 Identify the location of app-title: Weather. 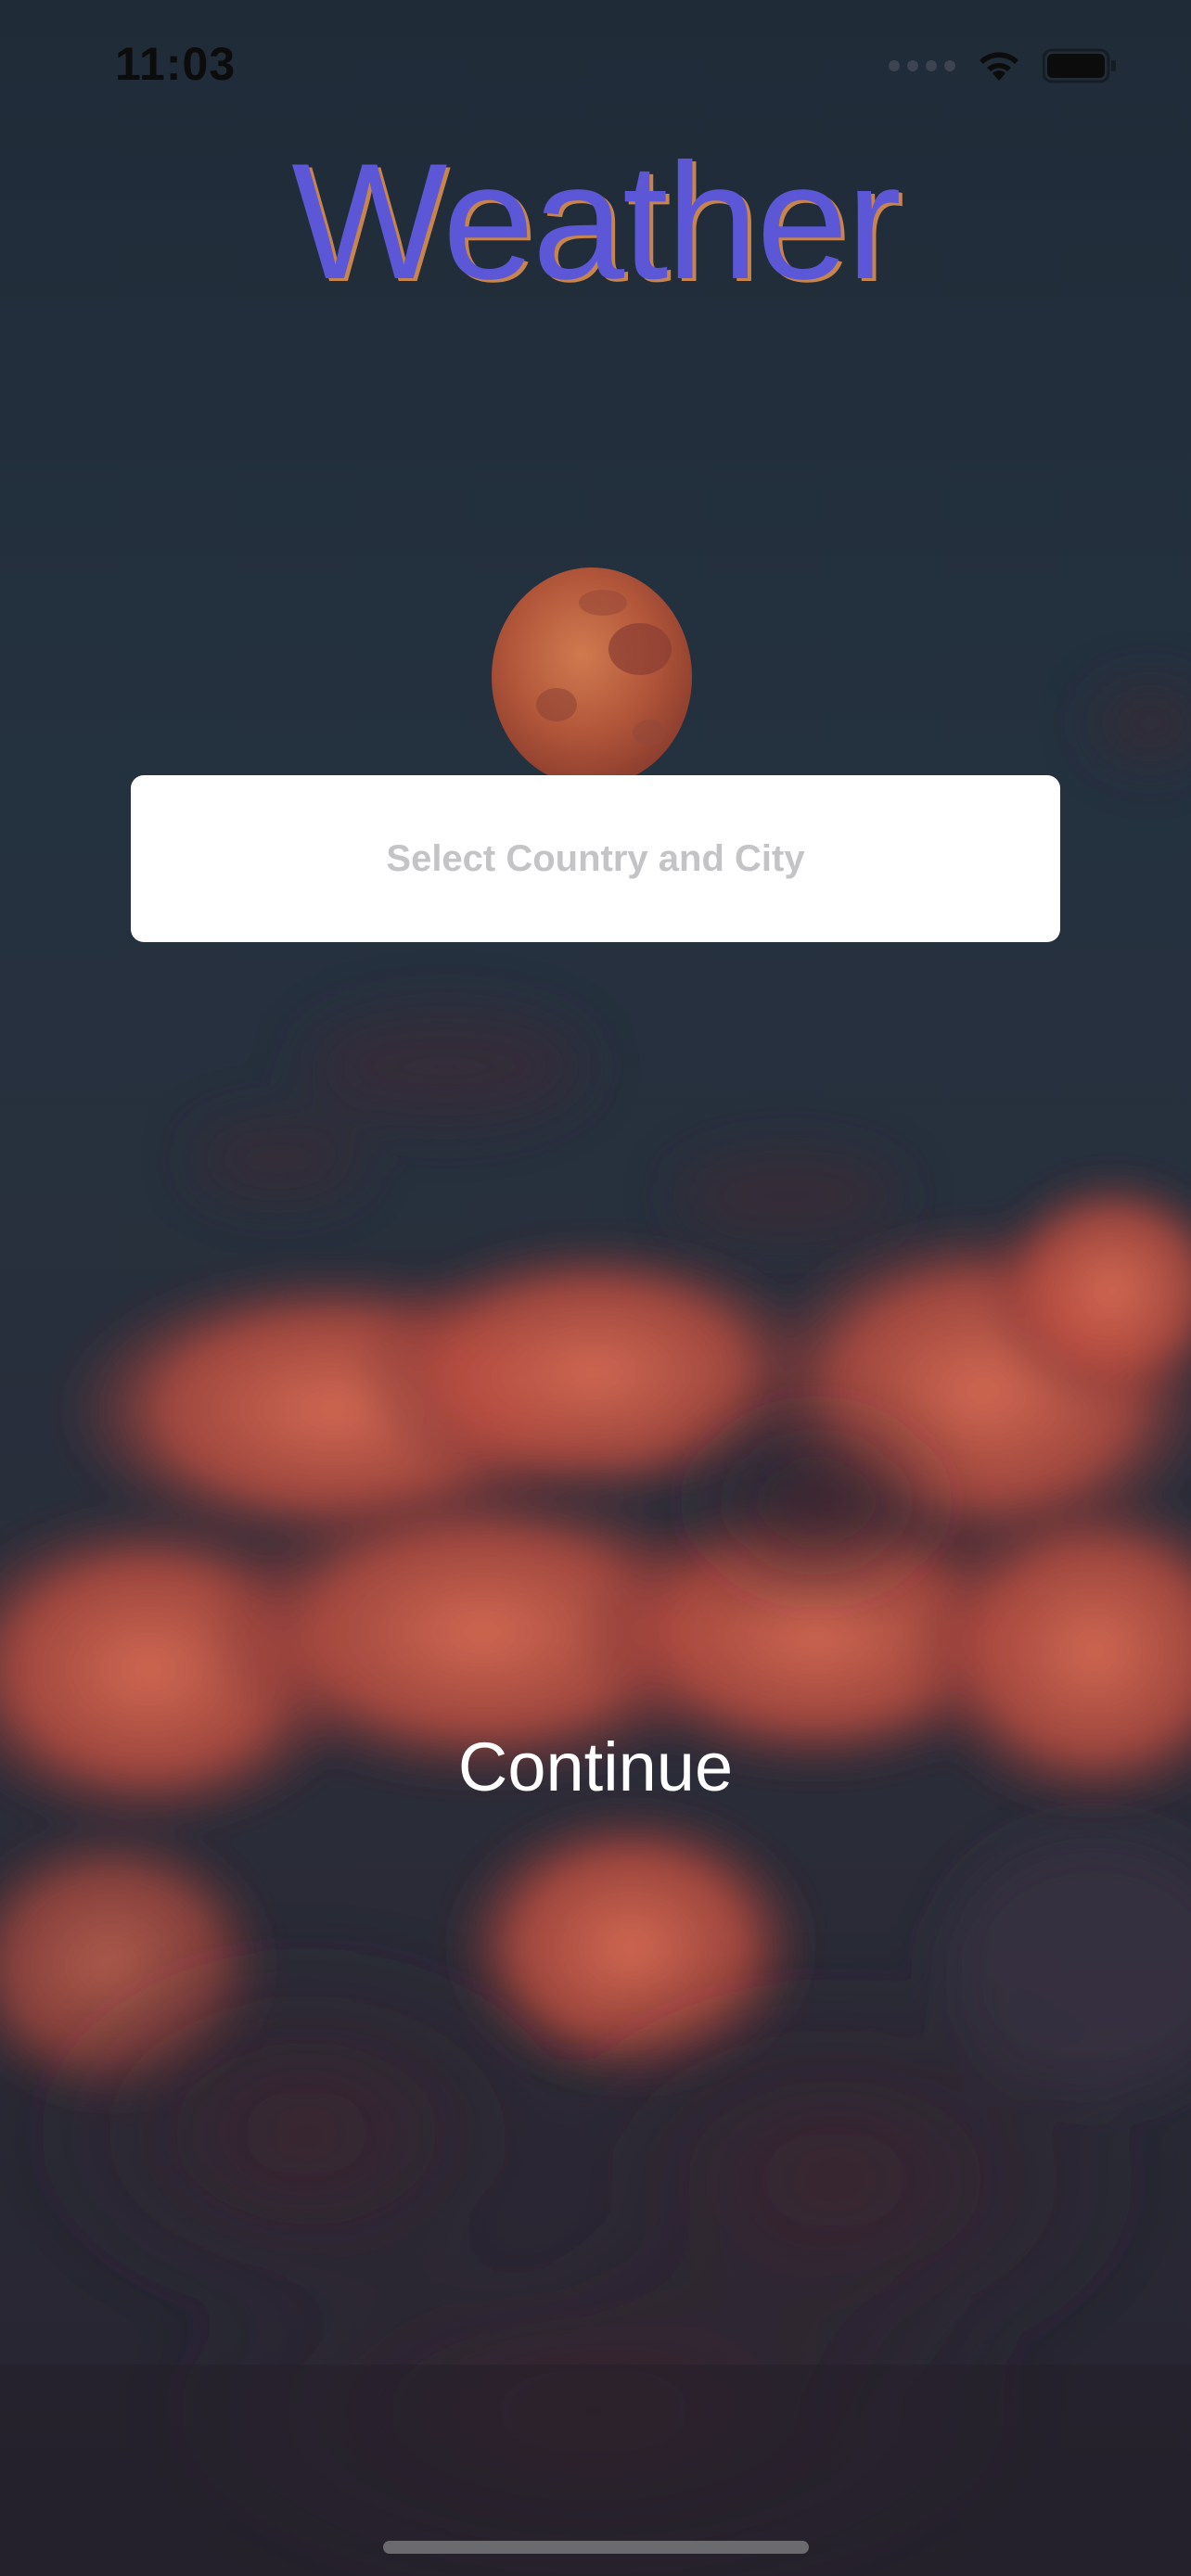
(597, 221).